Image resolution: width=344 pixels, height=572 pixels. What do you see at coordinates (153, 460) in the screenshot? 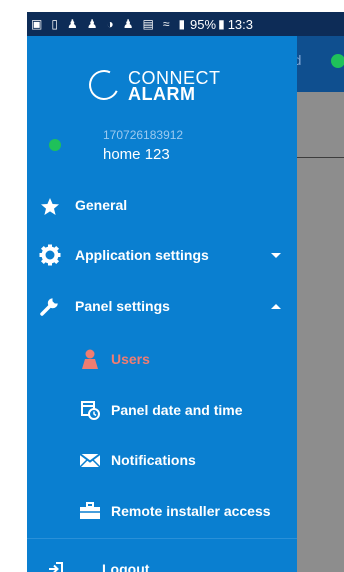
I see `menu-label: Notifications` at bounding box center [153, 460].